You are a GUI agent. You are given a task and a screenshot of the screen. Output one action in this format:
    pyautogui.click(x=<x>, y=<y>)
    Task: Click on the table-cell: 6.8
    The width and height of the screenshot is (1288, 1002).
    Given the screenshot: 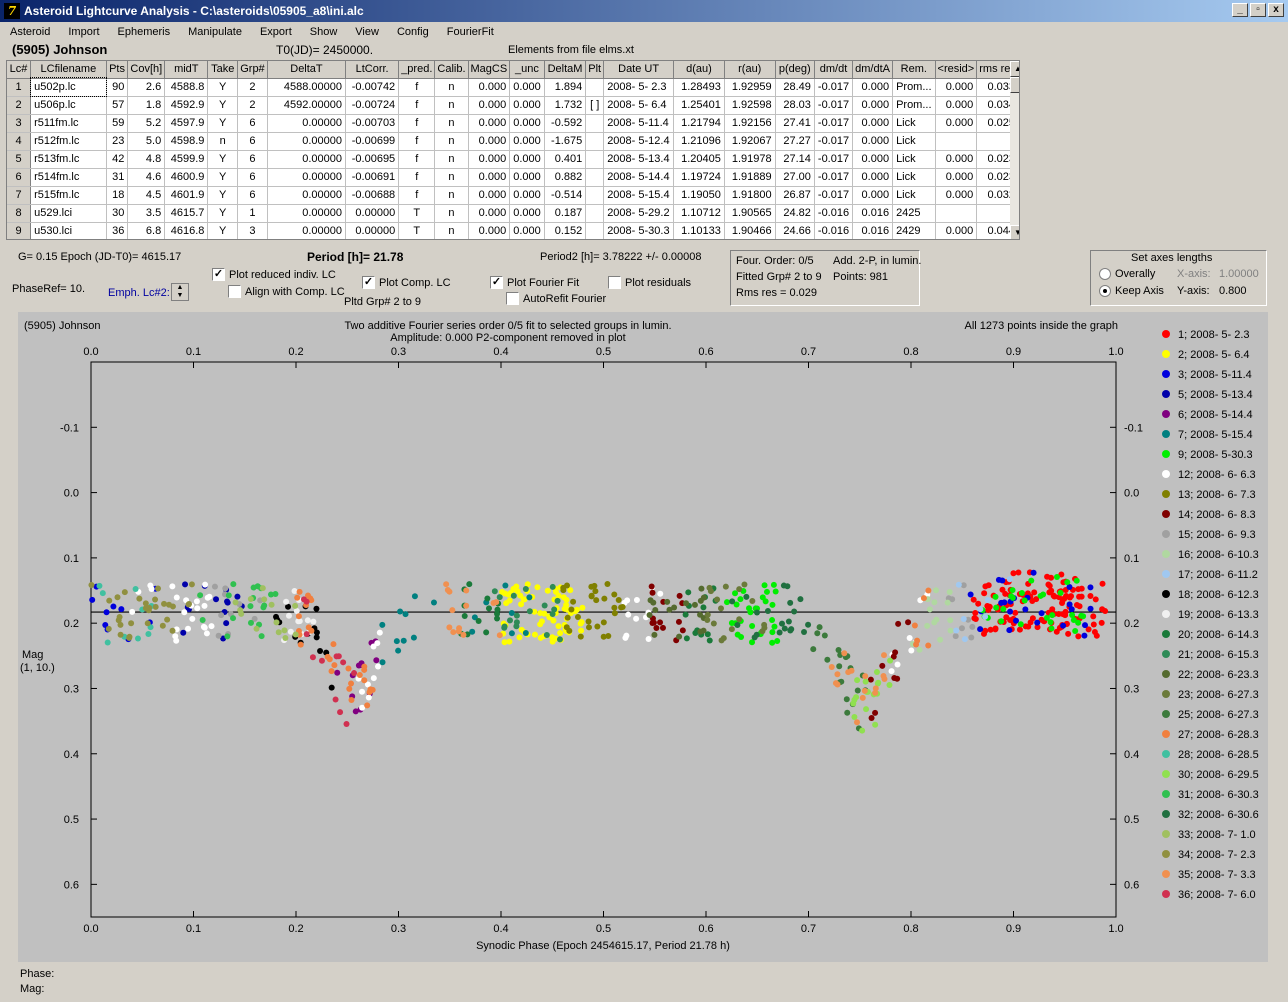 What is the action you would take?
    pyautogui.click(x=146, y=230)
    